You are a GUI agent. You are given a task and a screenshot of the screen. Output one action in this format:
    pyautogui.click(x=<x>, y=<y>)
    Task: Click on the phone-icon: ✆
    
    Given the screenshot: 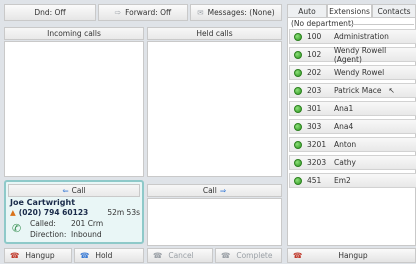 What is the action you would take?
    pyautogui.click(x=17, y=228)
    